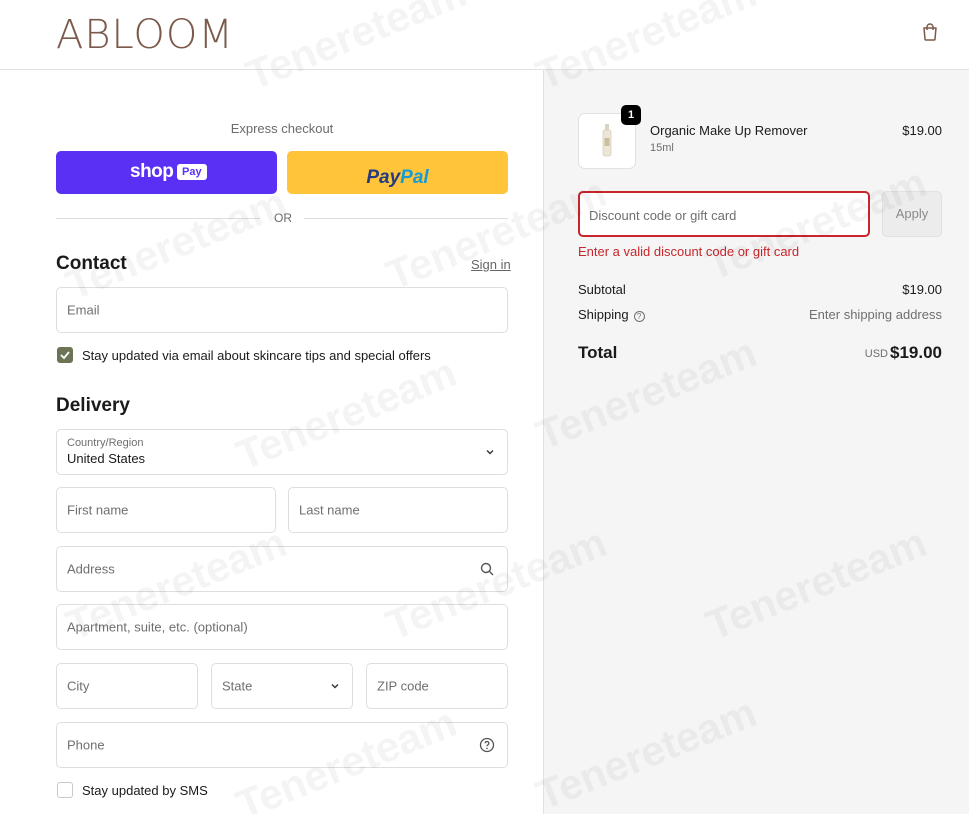  Describe the element at coordinates (78, 686) in the screenshot. I see `city-placeholder: City` at that location.